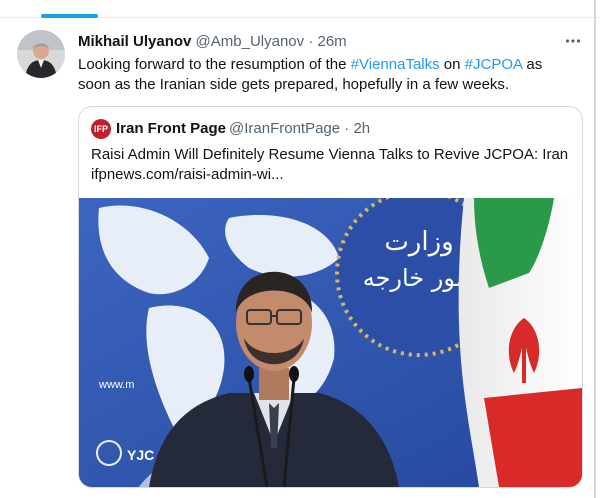  Describe the element at coordinates (214, 64) in the screenshot. I see `tweet-text-part: Looking forward to the resumption of the` at that location.